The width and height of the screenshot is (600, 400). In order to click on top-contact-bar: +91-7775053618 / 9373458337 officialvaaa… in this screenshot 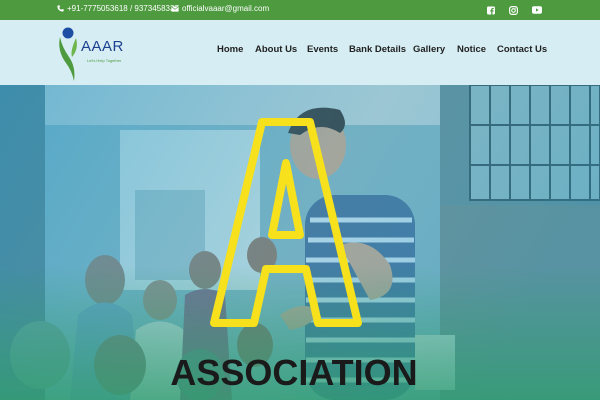, I will do `click(300, 10)`.